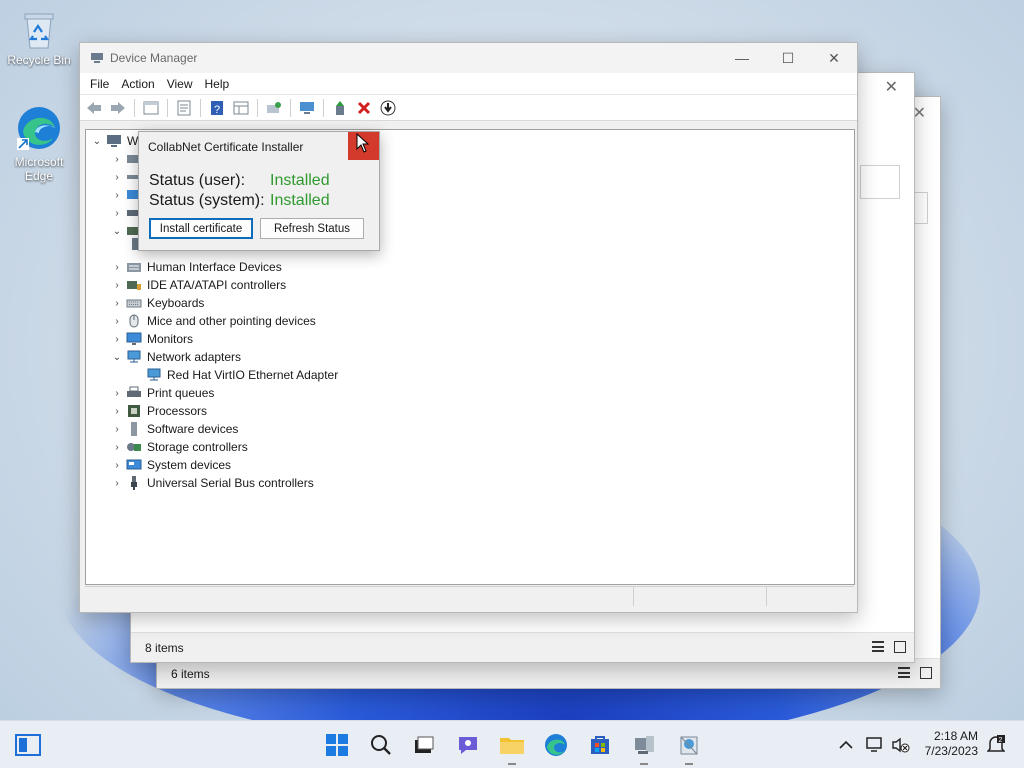 This screenshot has width=1024, height=768. What do you see at coordinates (212, 483) in the screenshot?
I see `tree-item-usb-controllers: › Universal Serial Bus controllers` at bounding box center [212, 483].